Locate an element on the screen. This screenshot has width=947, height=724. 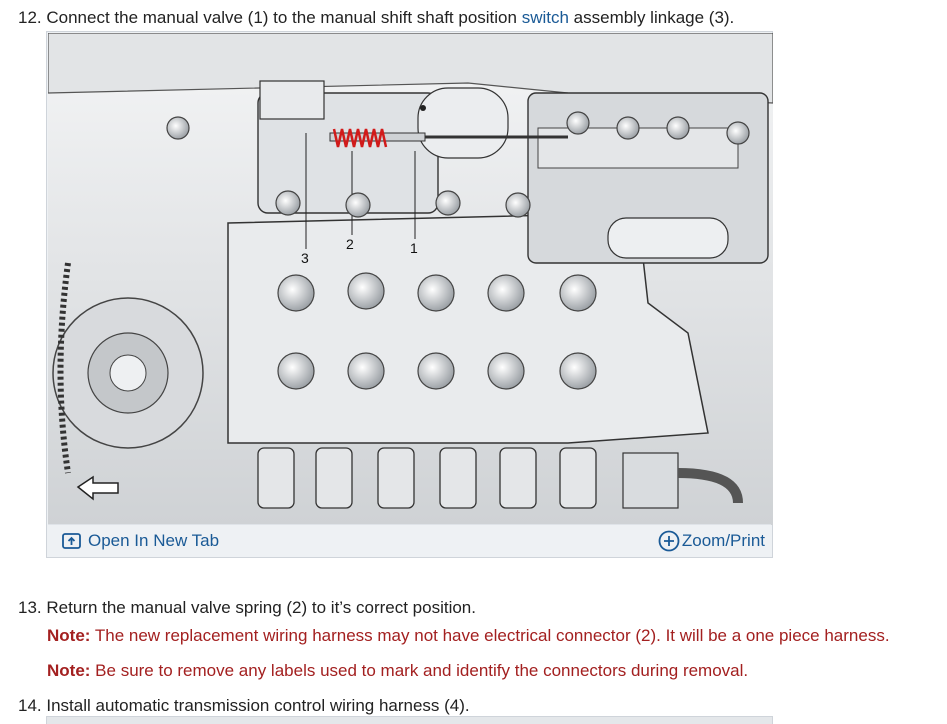
zoom-plus-icon is located at coordinates (669, 540).